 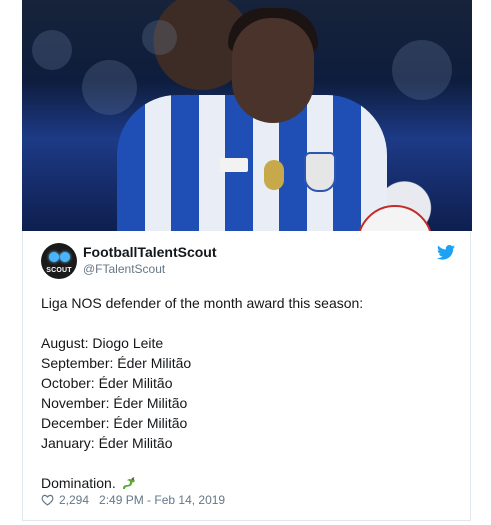 What do you see at coordinates (251, 483) in the screenshot?
I see `tweet-line-last: Domination.` at bounding box center [251, 483].